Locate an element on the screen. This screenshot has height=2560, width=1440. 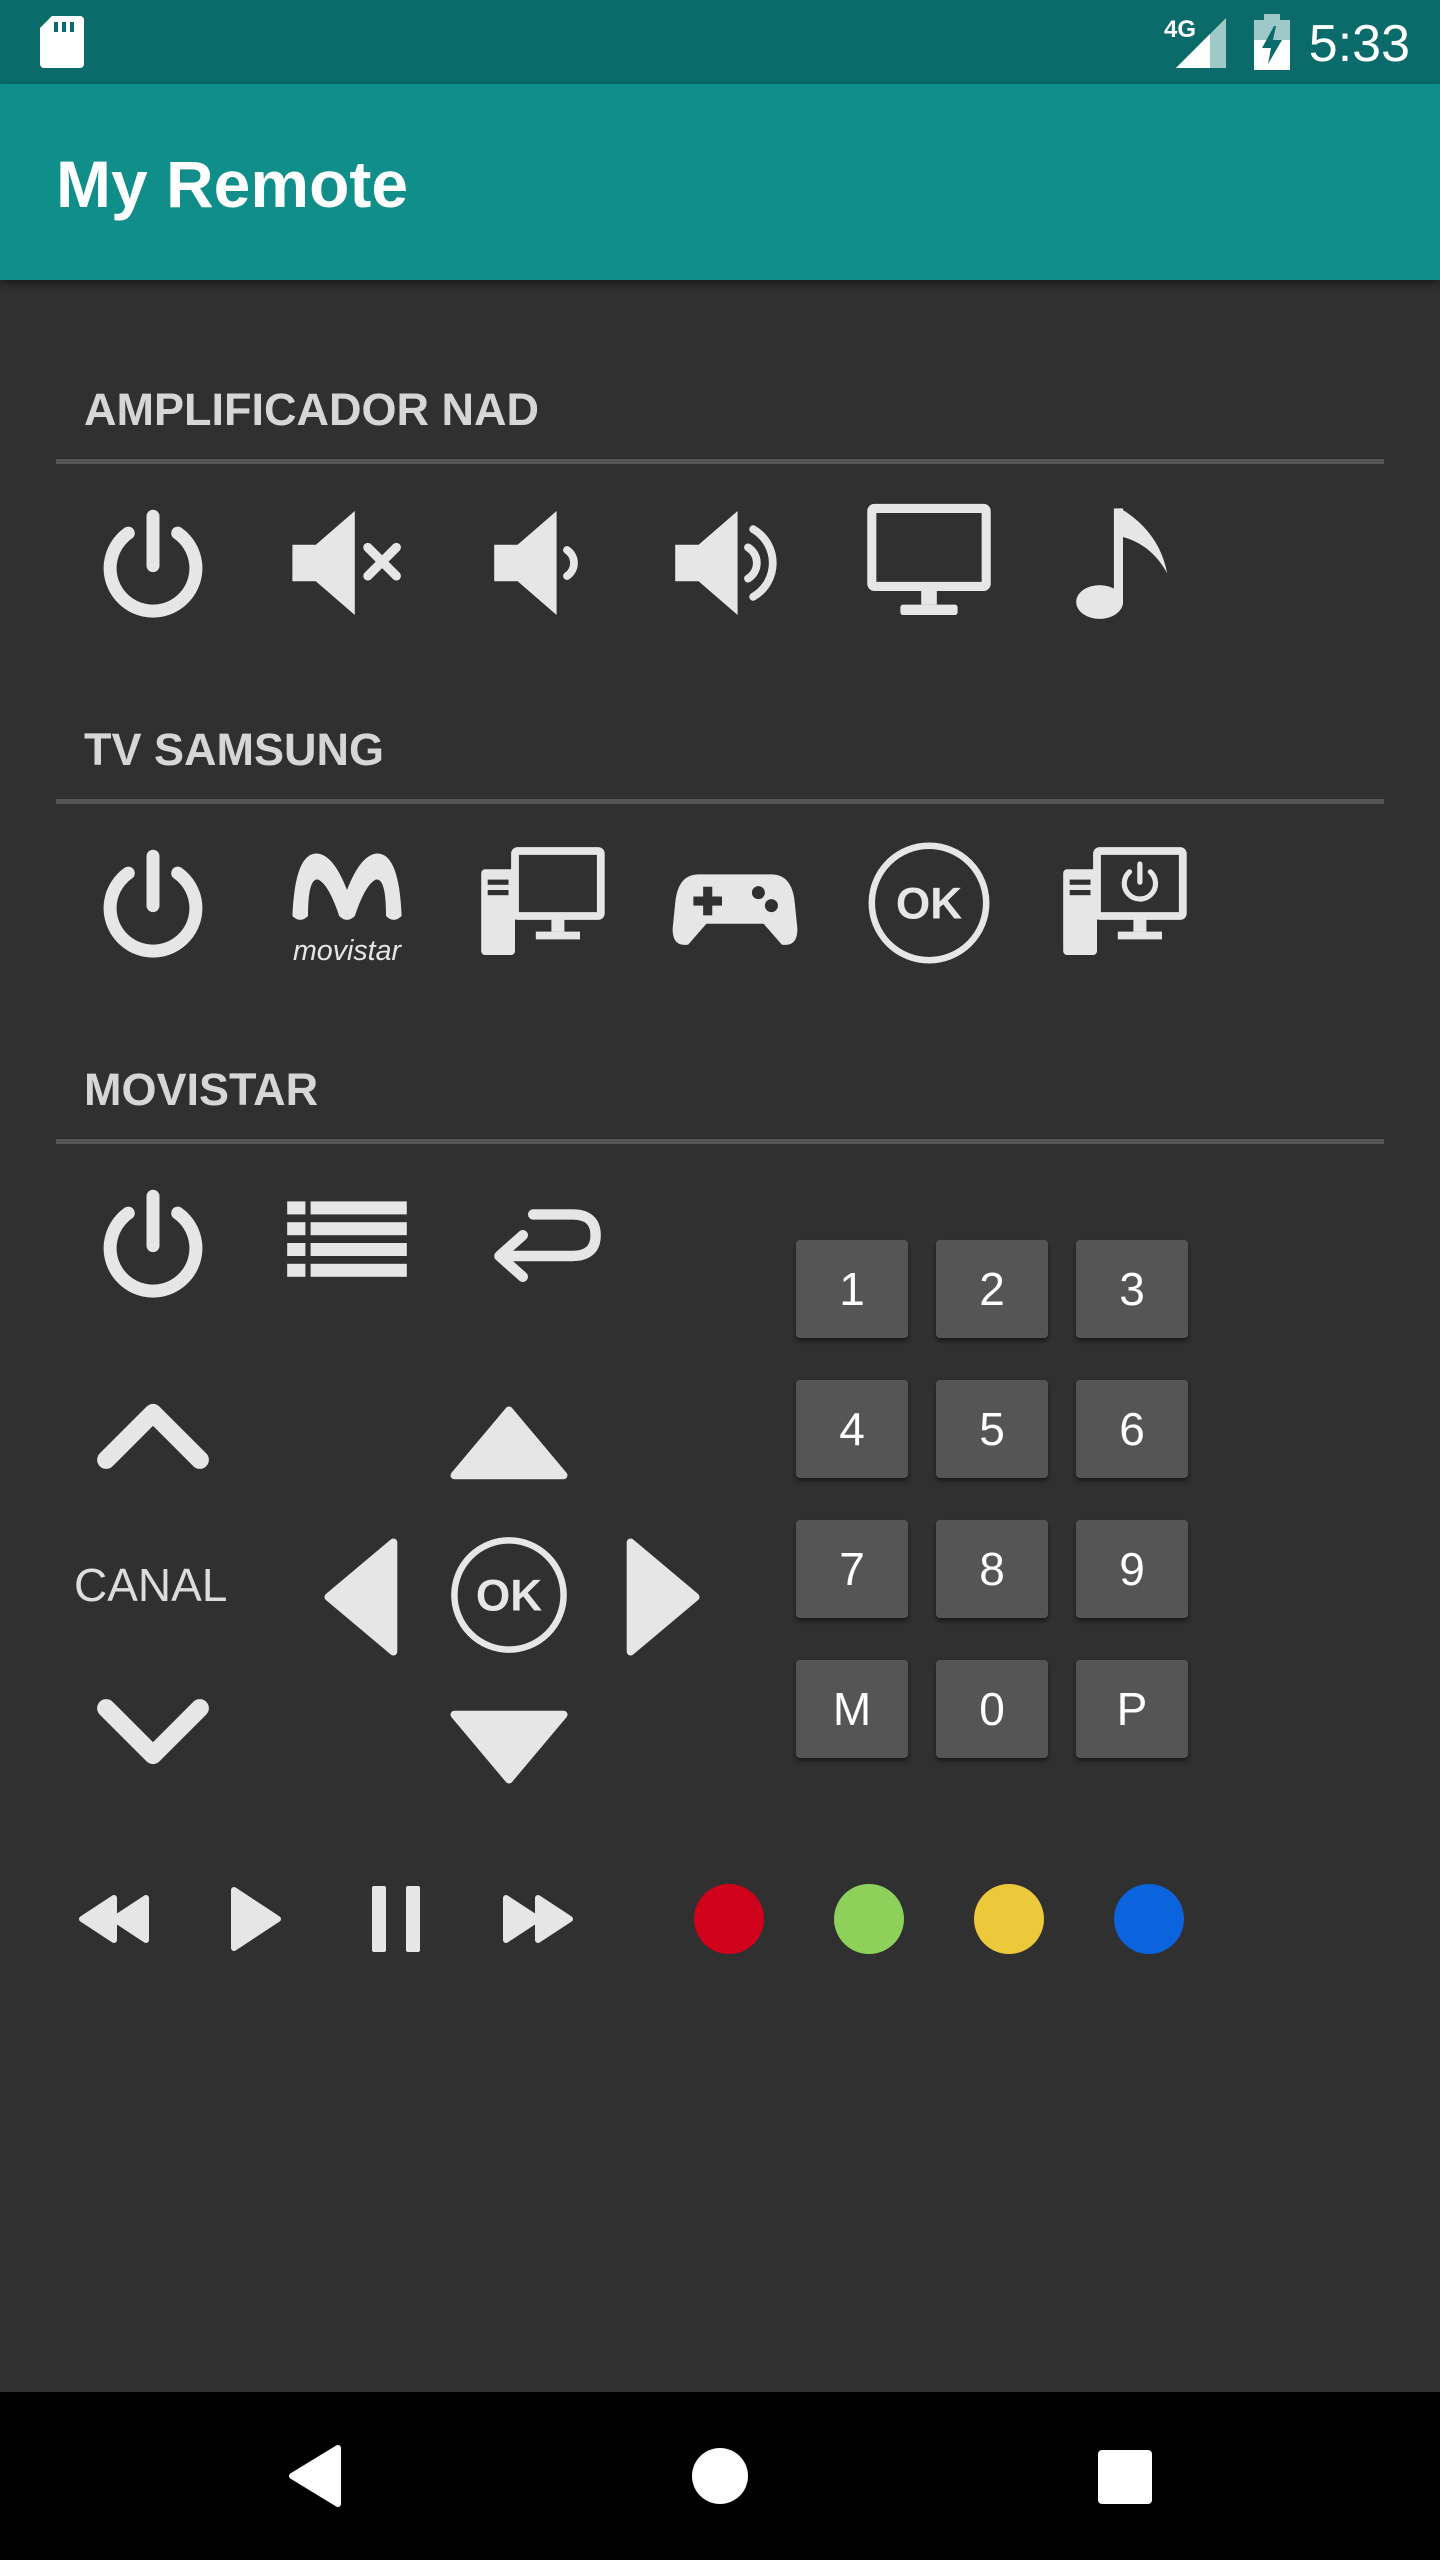
tv-pc-power-button is located at coordinates (1123, 903).